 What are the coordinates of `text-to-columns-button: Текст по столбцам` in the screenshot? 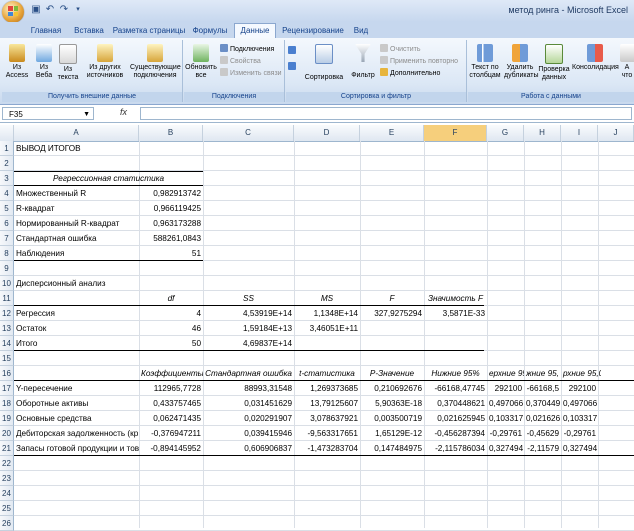 It's located at (485, 62).